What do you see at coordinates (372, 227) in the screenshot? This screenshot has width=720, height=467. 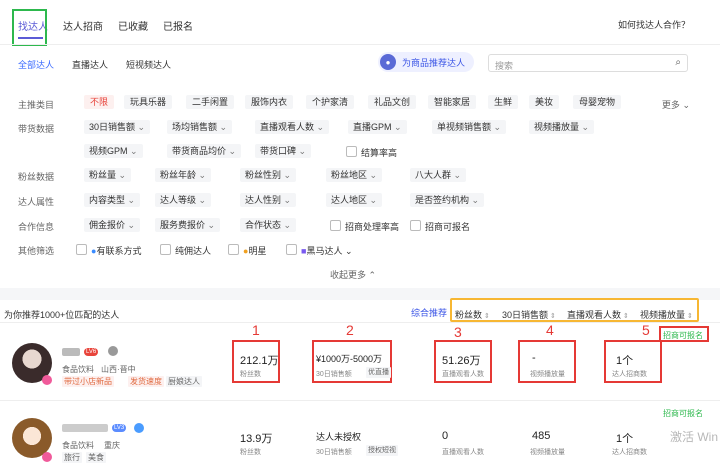 I see `checkbox-label: 招商处理率高` at bounding box center [372, 227].